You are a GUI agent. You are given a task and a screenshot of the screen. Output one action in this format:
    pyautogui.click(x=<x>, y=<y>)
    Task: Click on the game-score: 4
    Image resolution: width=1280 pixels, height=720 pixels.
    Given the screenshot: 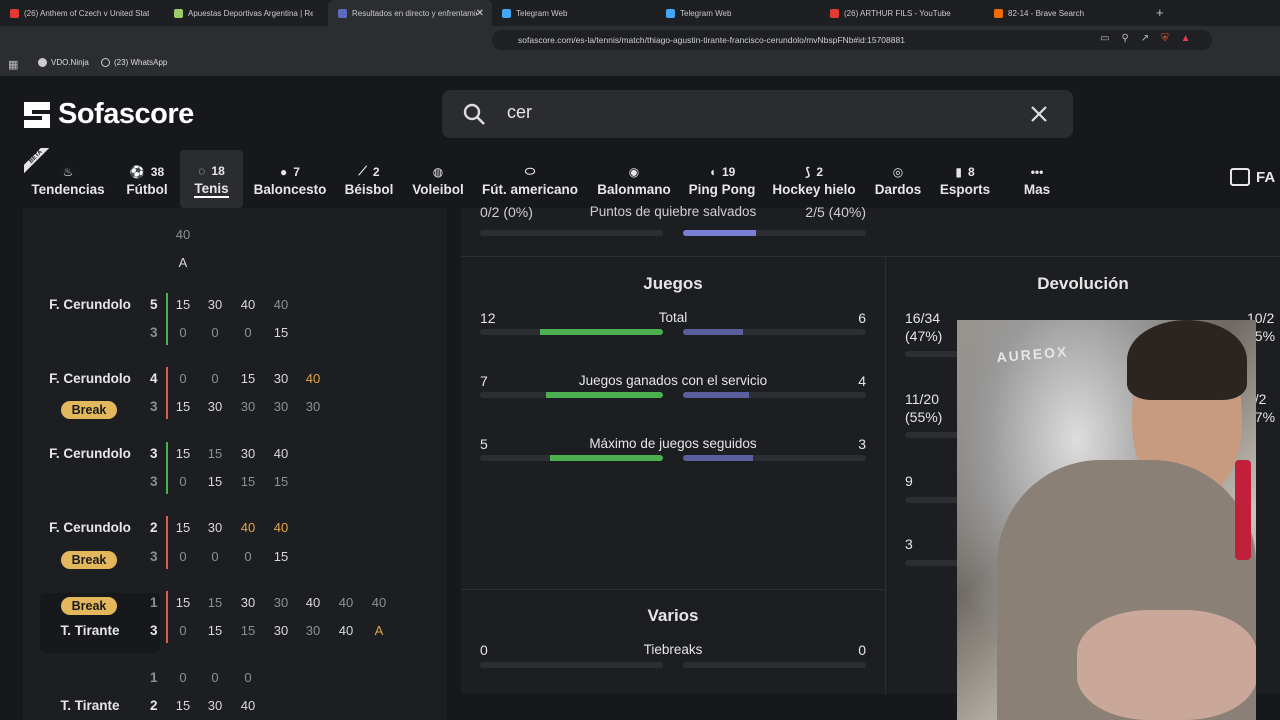 What is the action you would take?
    pyautogui.click(x=154, y=378)
    